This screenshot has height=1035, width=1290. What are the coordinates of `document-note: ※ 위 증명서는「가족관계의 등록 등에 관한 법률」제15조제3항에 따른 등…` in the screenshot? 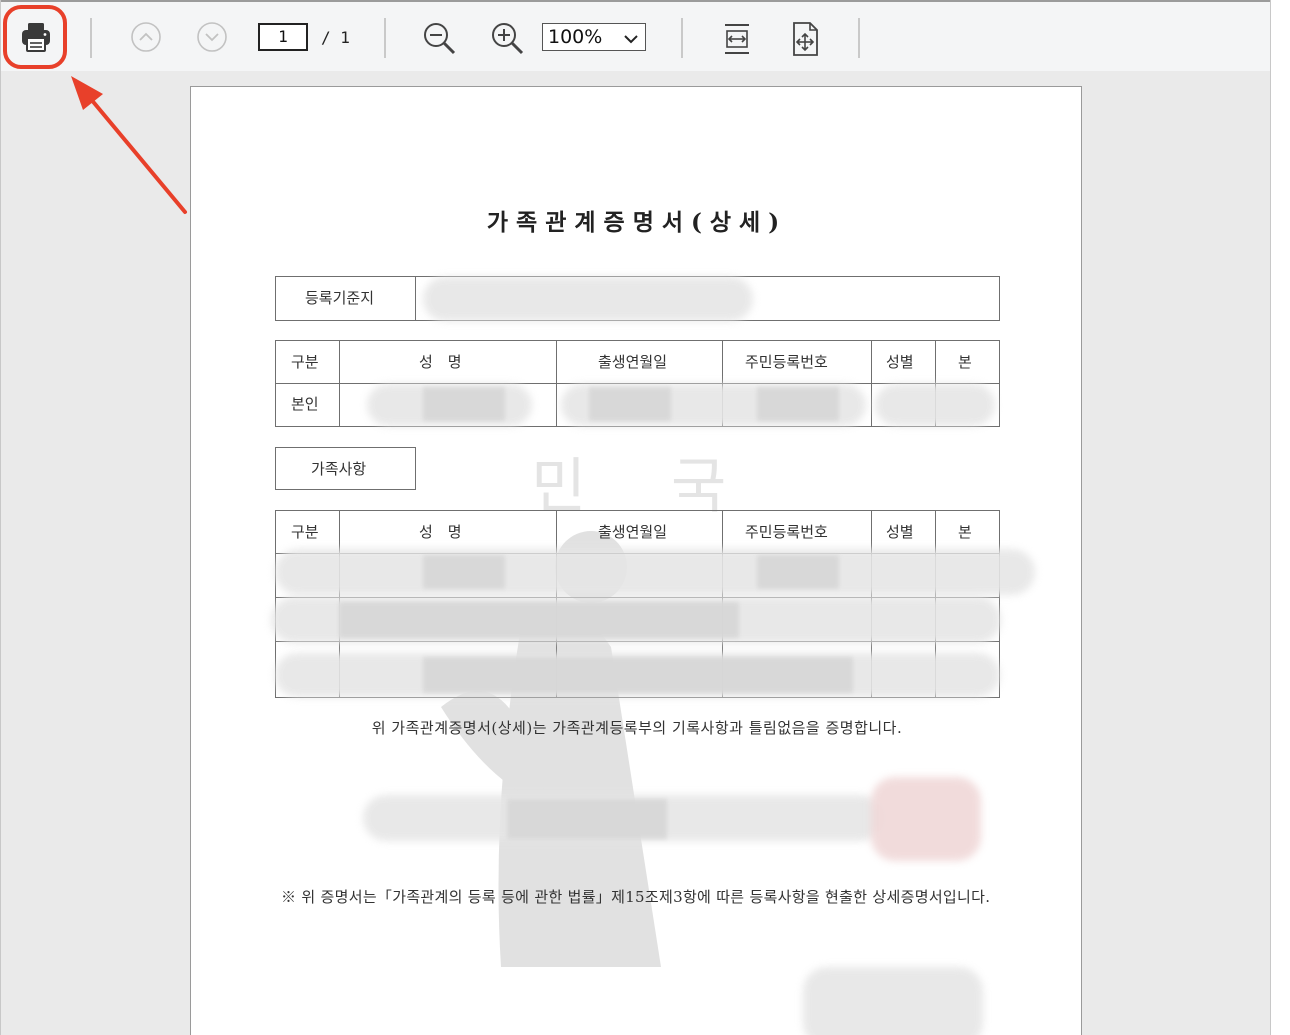 It's located at (636, 897).